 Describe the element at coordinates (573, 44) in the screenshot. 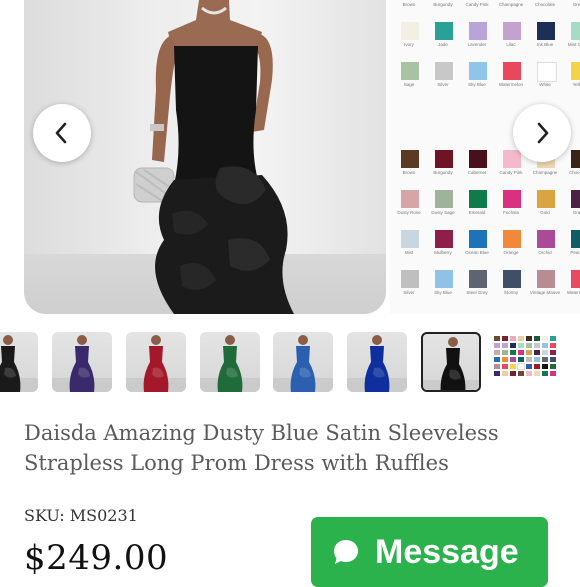

I see `swatch-label: Mint Green` at that location.